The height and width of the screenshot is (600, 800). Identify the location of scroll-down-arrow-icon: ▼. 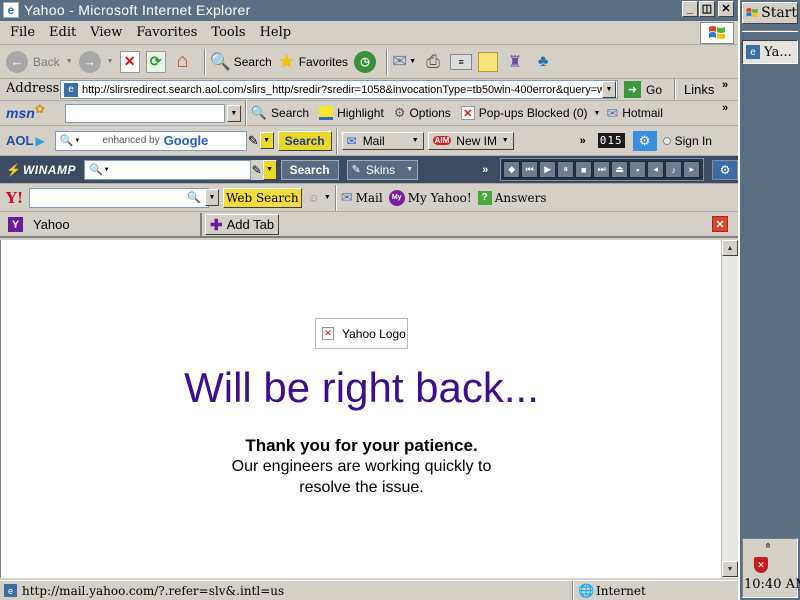
(730, 569).